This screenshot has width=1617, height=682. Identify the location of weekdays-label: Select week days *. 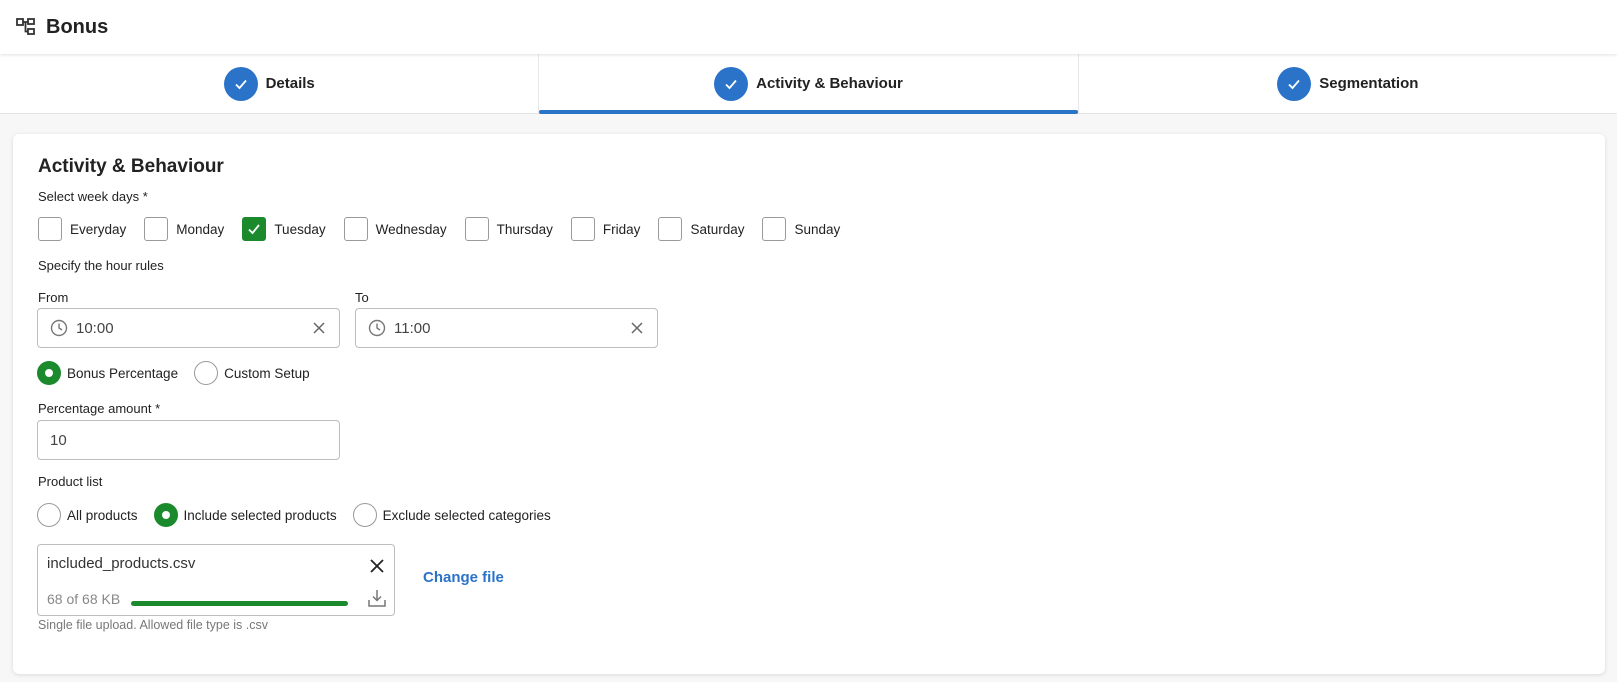
(93, 196).